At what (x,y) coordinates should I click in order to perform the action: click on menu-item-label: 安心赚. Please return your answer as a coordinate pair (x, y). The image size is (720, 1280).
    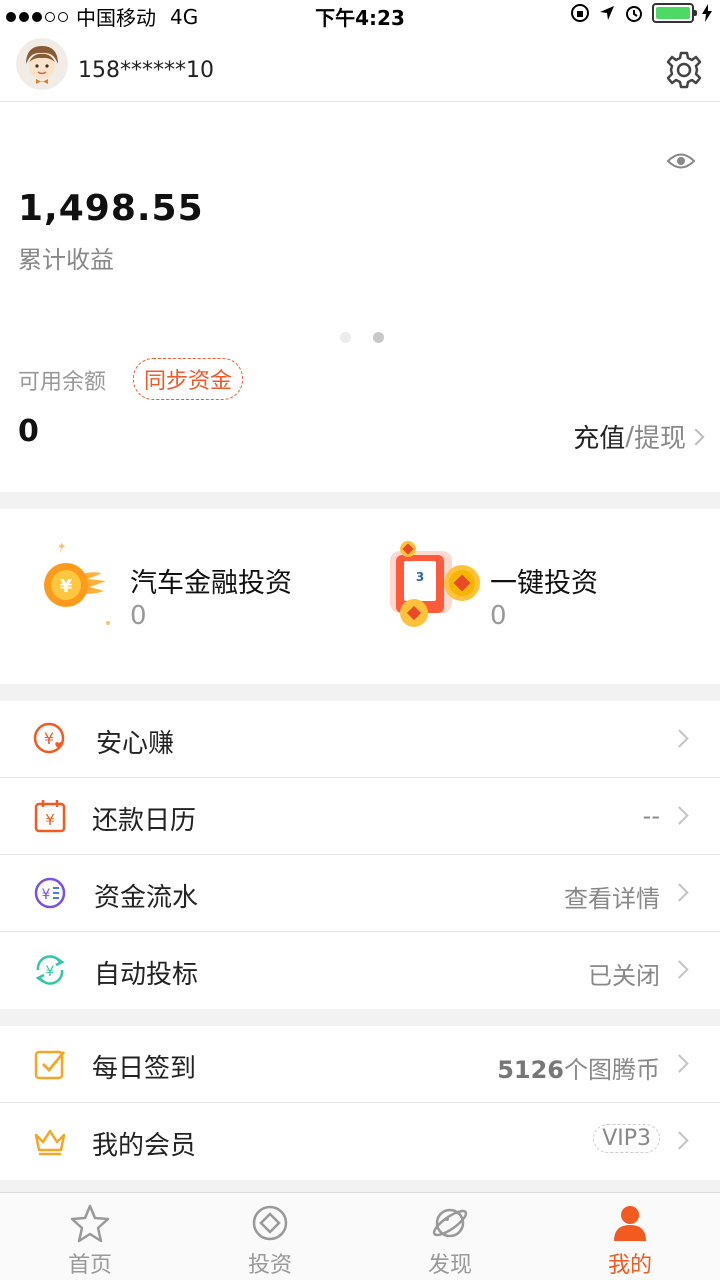
    Looking at the image, I should click on (135, 744).